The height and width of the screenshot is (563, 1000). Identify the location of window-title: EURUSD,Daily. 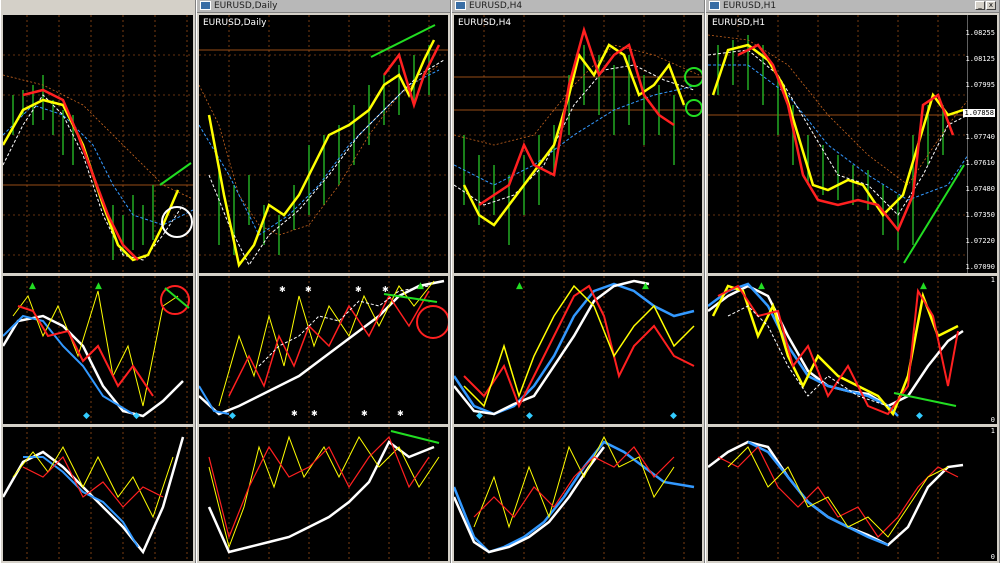
(246, 6).